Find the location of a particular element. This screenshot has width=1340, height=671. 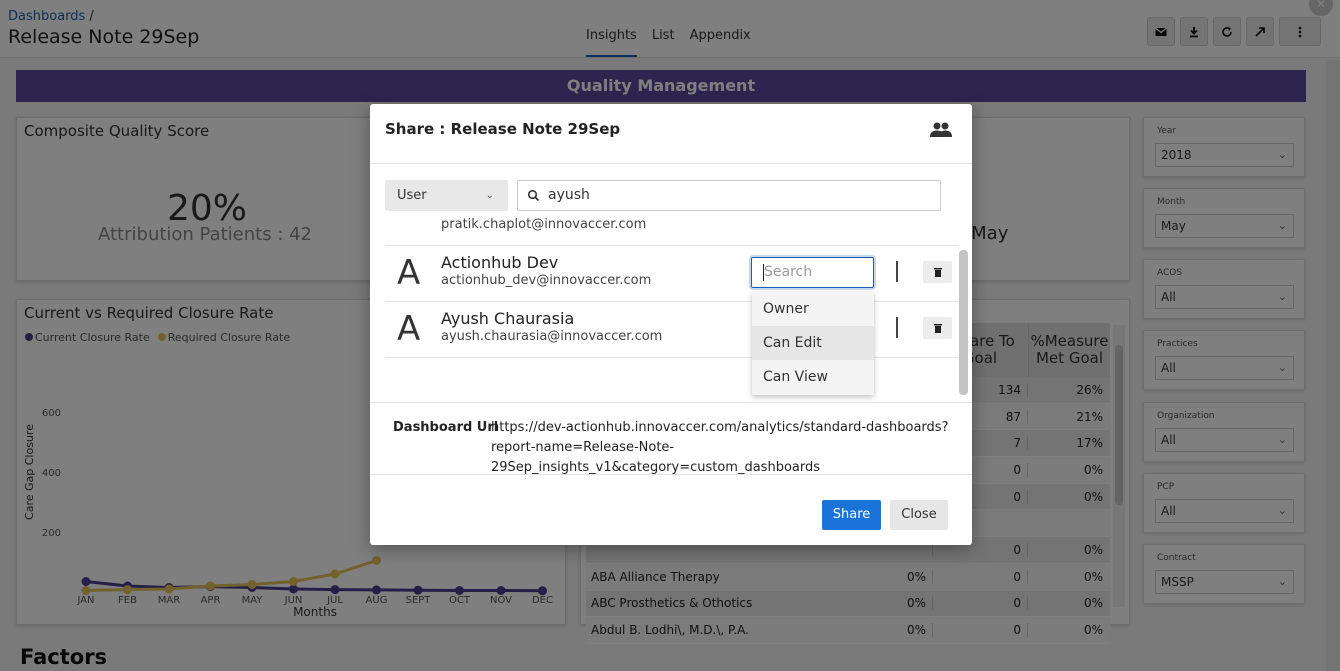

share-type-select: User ⌄ is located at coordinates (446, 195).